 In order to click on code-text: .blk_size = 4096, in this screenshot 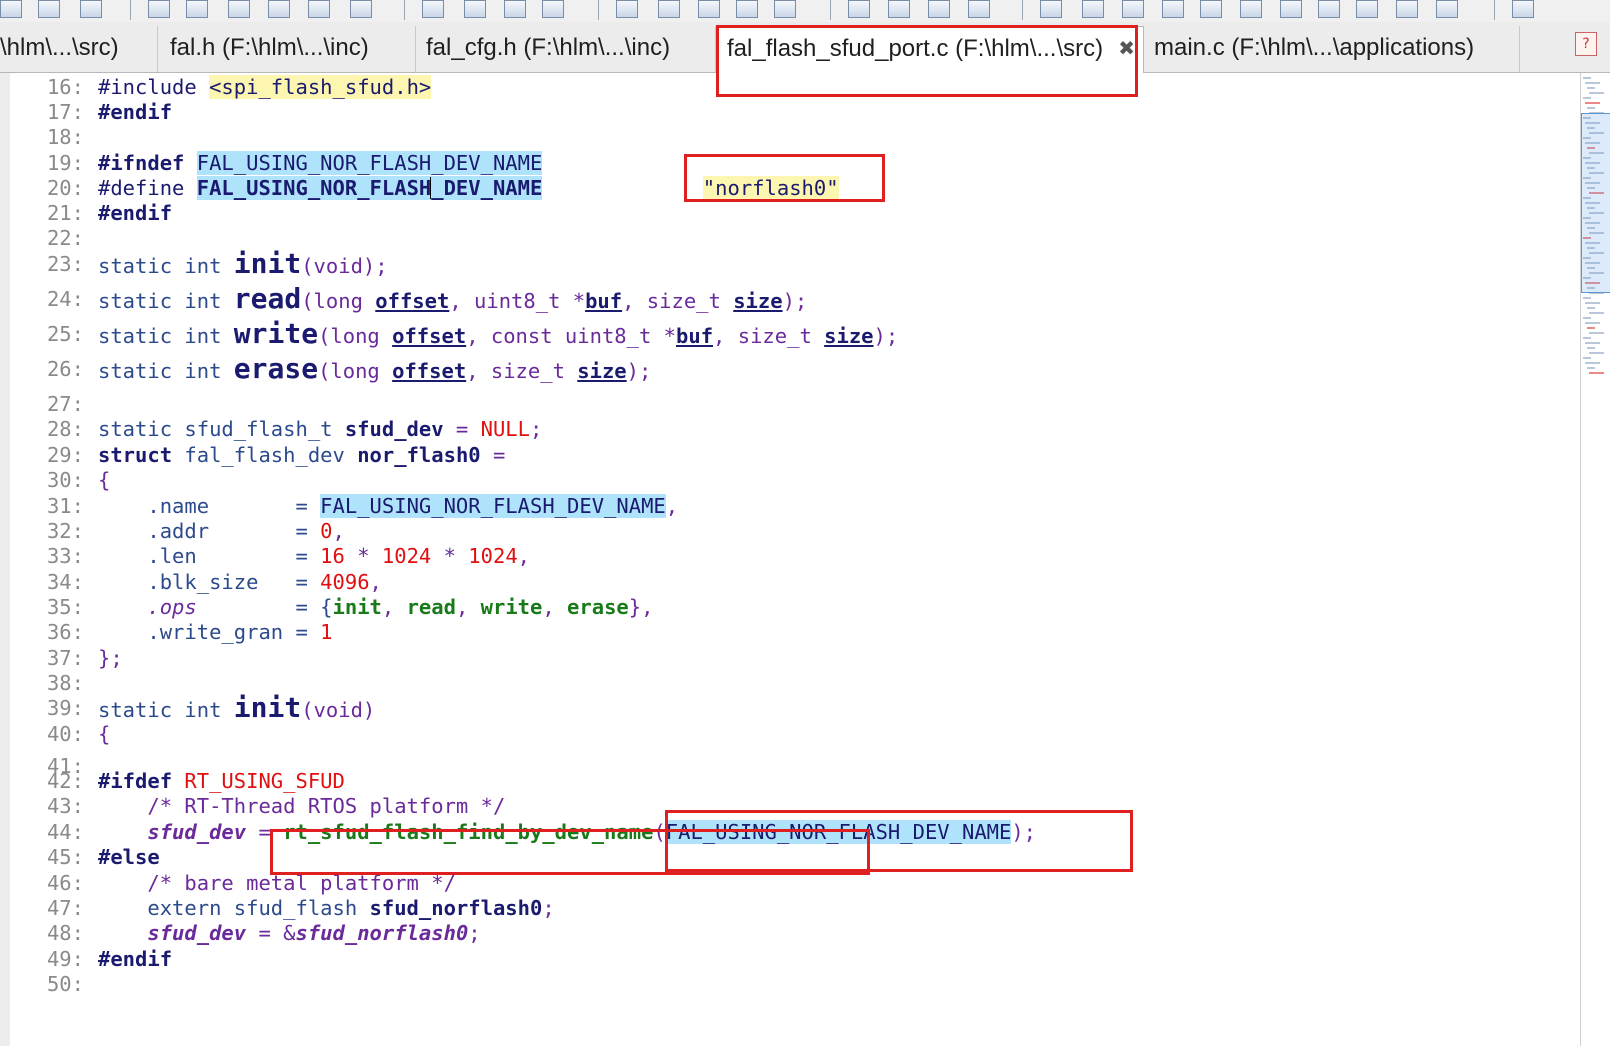, I will do `click(240, 582)`.